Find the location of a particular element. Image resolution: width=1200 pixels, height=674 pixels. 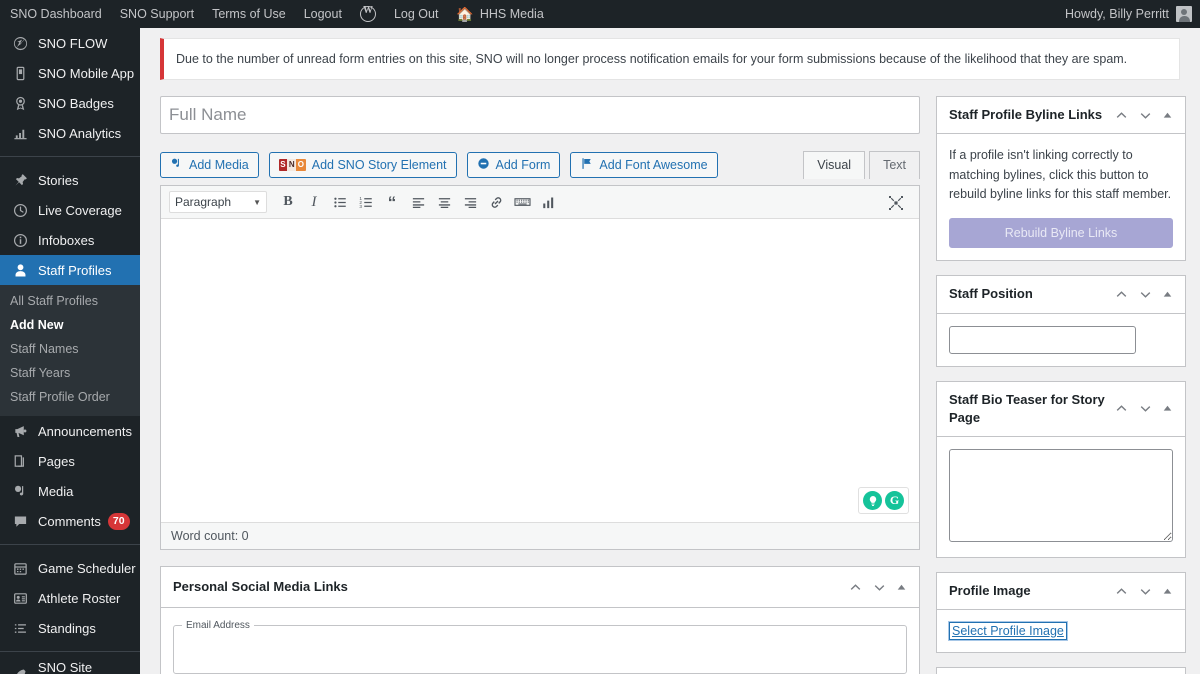

panel-header: Profile Image is located at coordinates (1061, 592).